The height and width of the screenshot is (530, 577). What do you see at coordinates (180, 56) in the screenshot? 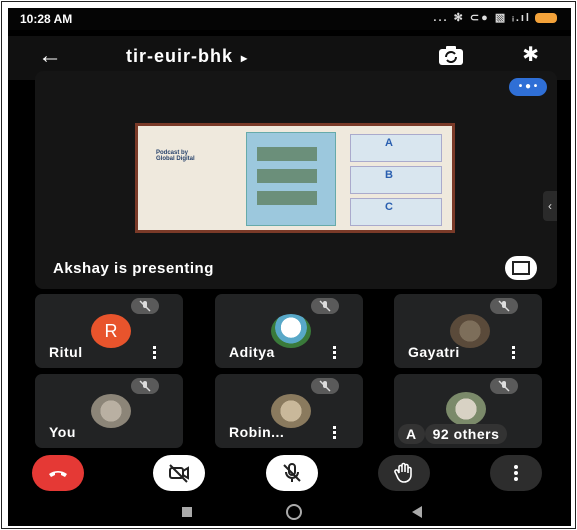
I see `meeting-code: tir-euir-bhk` at bounding box center [180, 56].